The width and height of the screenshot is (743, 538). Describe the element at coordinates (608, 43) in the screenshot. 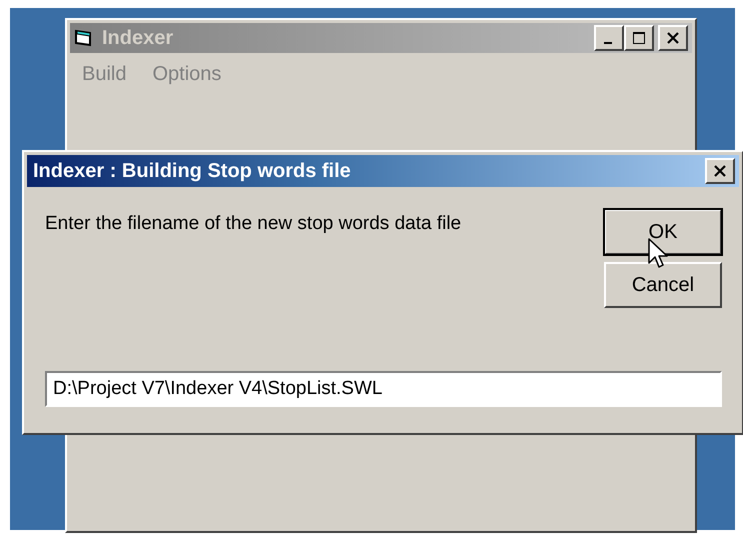

I see `minimize-icon` at that location.